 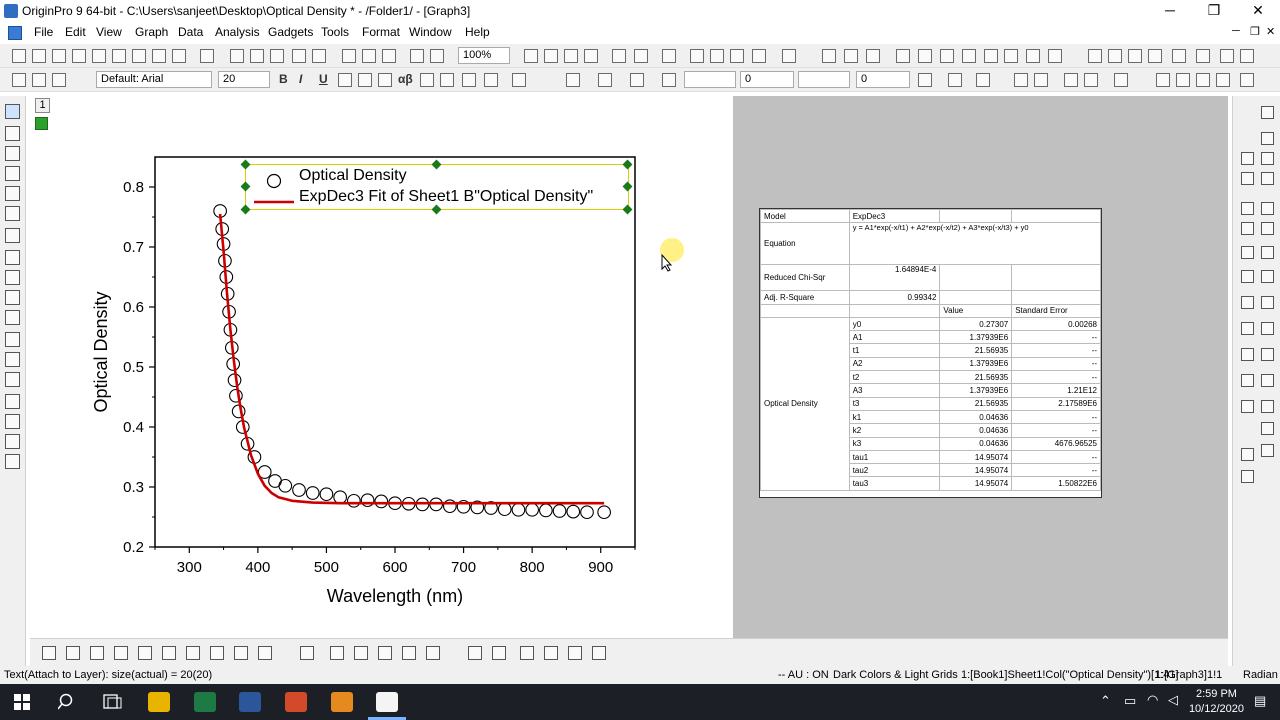 What do you see at coordinates (1267, 112) in the screenshot?
I see `layer-tool-icon` at bounding box center [1267, 112].